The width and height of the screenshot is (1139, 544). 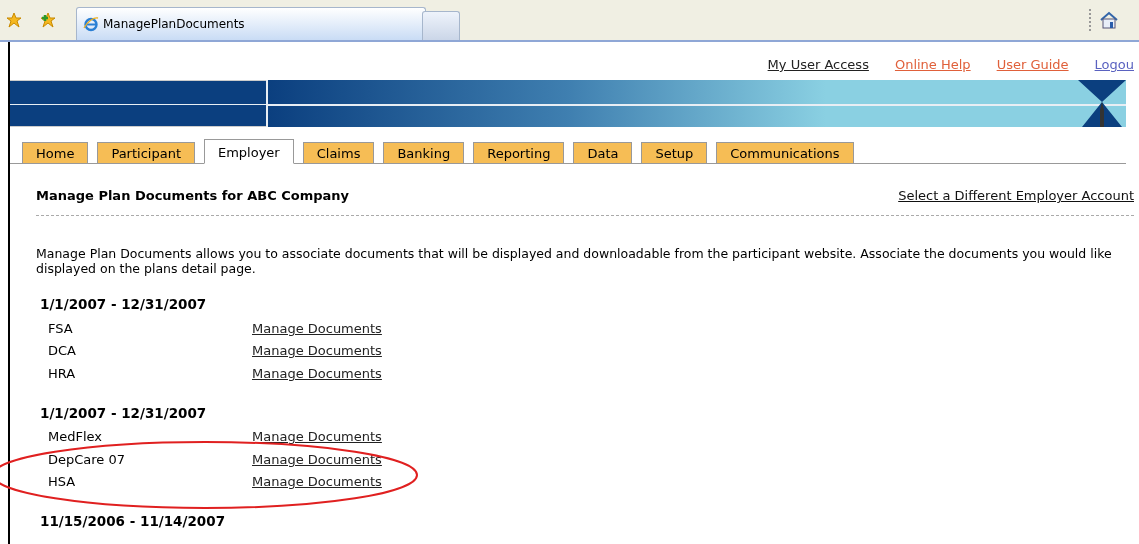 What do you see at coordinates (62, 373) in the screenshot?
I see `plan-name: HRA` at bounding box center [62, 373].